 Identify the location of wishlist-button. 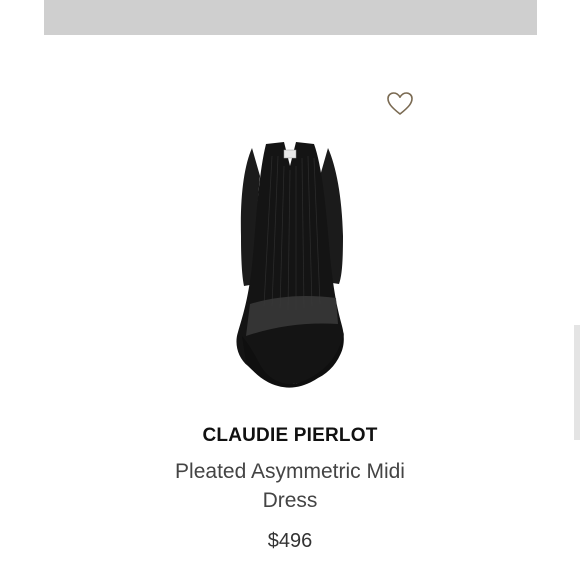
(400, 104).